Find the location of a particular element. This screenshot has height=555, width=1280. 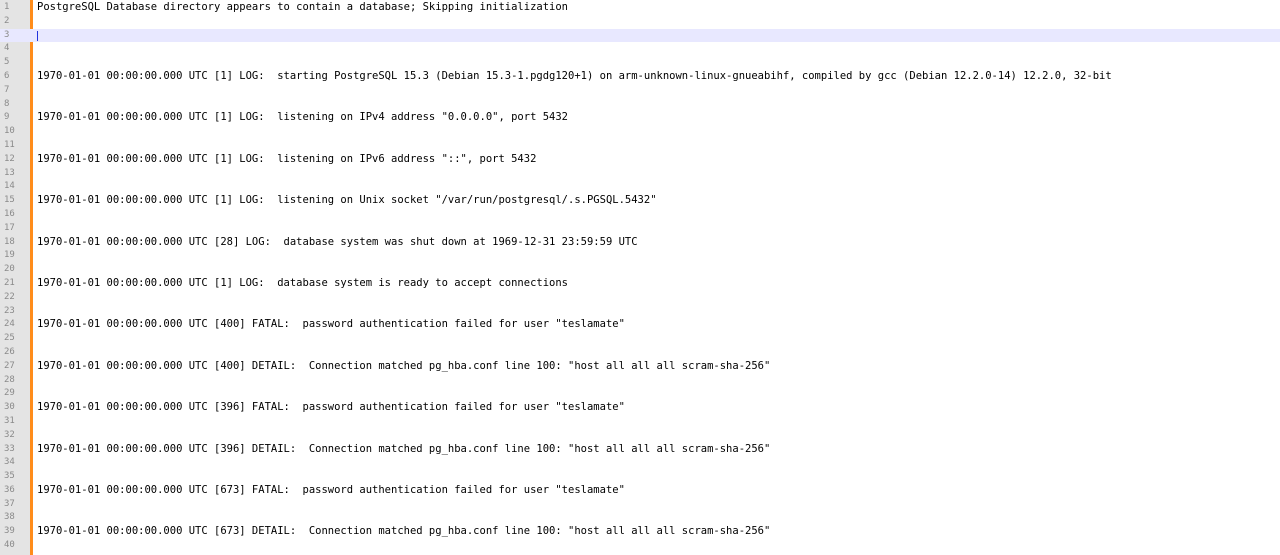

line-number: 2 is located at coordinates (7, 20).